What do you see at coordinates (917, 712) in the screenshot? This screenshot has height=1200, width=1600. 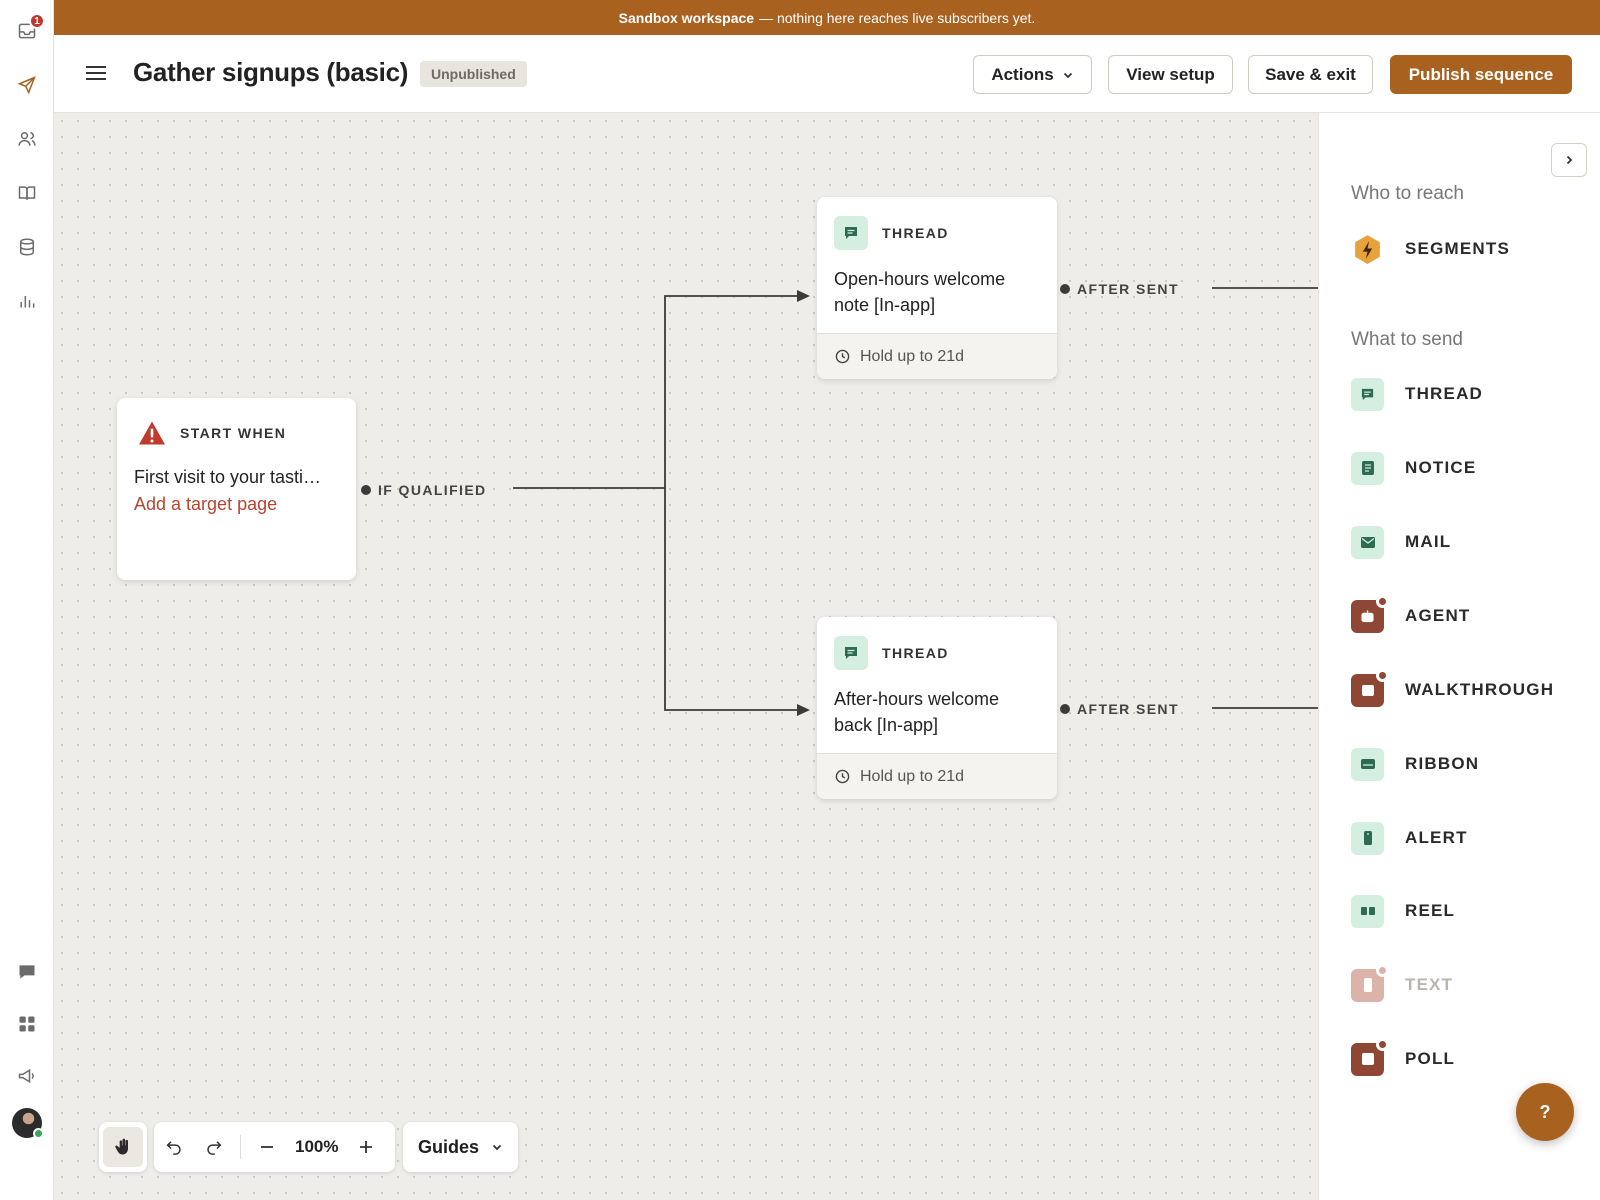 I see `thread-node-title: After-hours welcome back [In-app]` at bounding box center [917, 712].